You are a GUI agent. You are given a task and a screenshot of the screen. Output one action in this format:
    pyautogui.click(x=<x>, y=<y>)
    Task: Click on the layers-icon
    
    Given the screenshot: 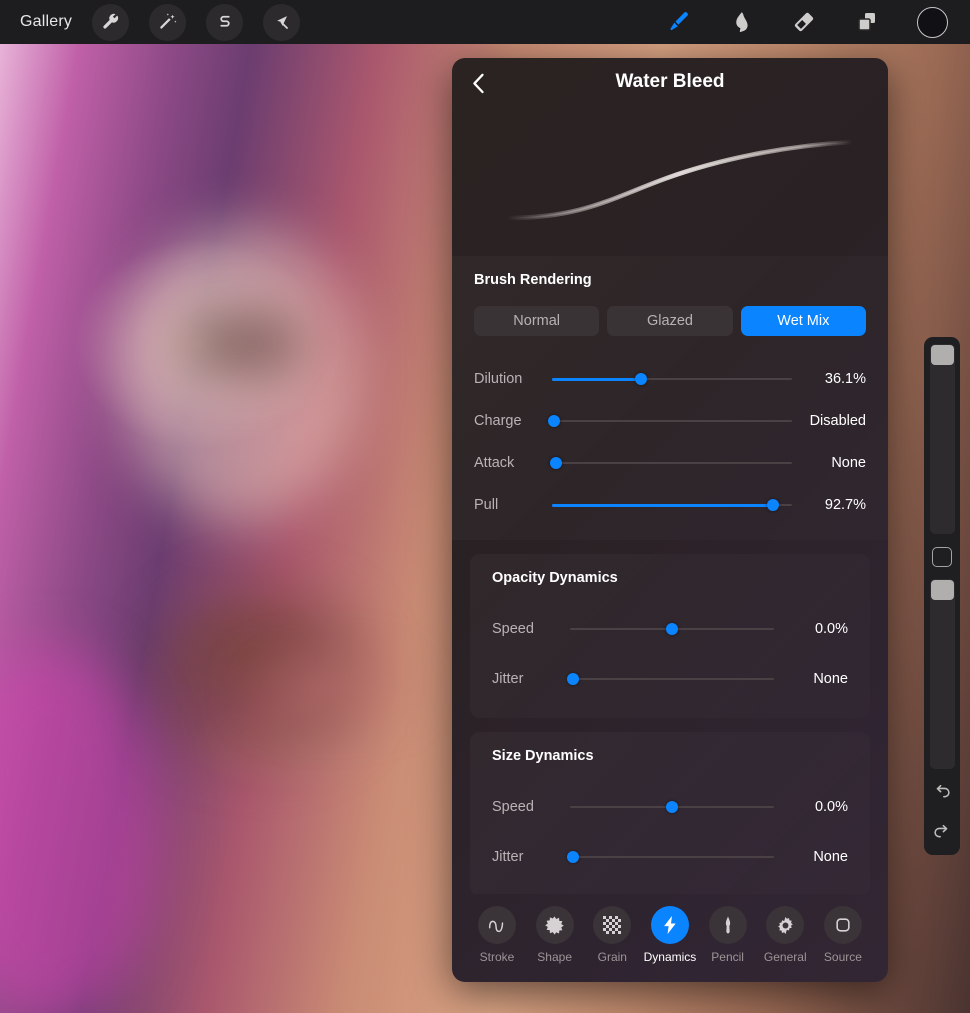 What is the action you would take?
    pyautogui.click(x=867, y=22)
    